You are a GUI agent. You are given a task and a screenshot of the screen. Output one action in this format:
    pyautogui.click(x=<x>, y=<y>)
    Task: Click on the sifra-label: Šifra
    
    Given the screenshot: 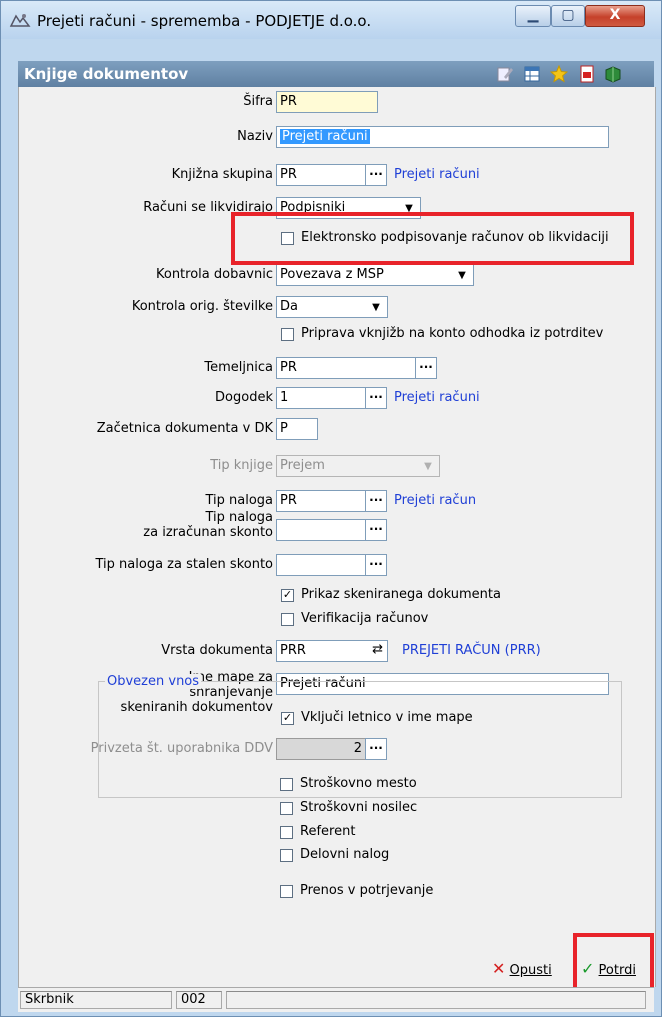 What is the action you would take?
    pyautogui.click(x=258, y=101)
    